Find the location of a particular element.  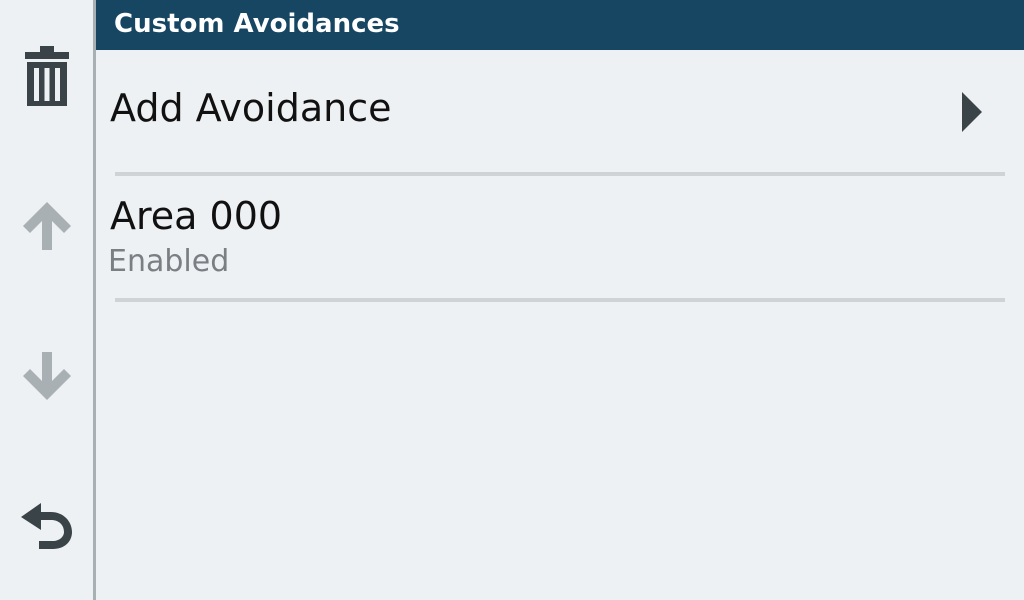

move-down-button is located at coordinates (46, 376).